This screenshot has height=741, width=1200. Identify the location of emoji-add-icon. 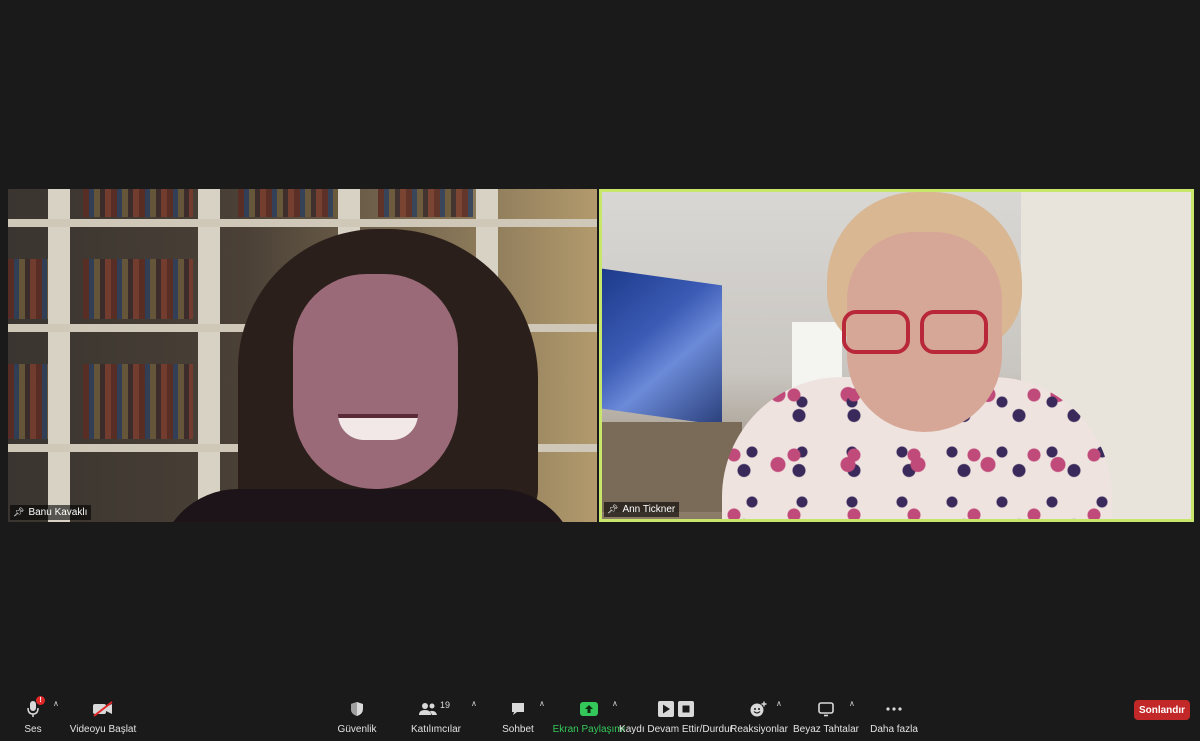
(759, 709).